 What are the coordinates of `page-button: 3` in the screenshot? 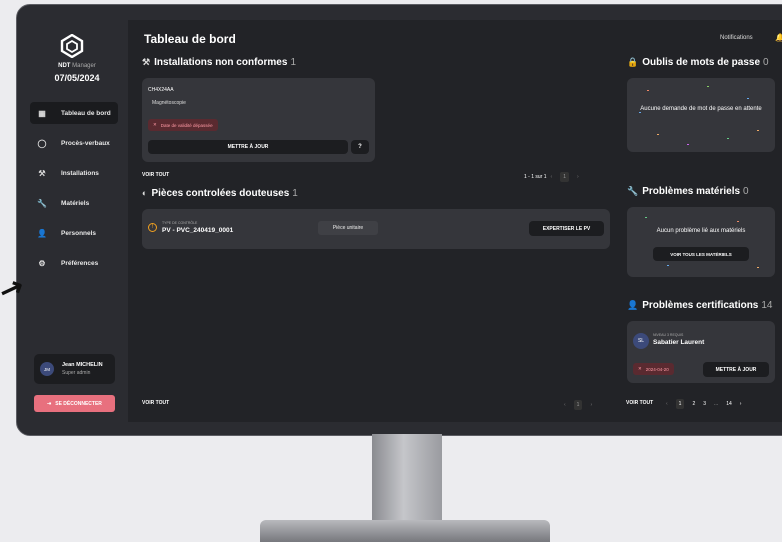 It's located at (704, 404).